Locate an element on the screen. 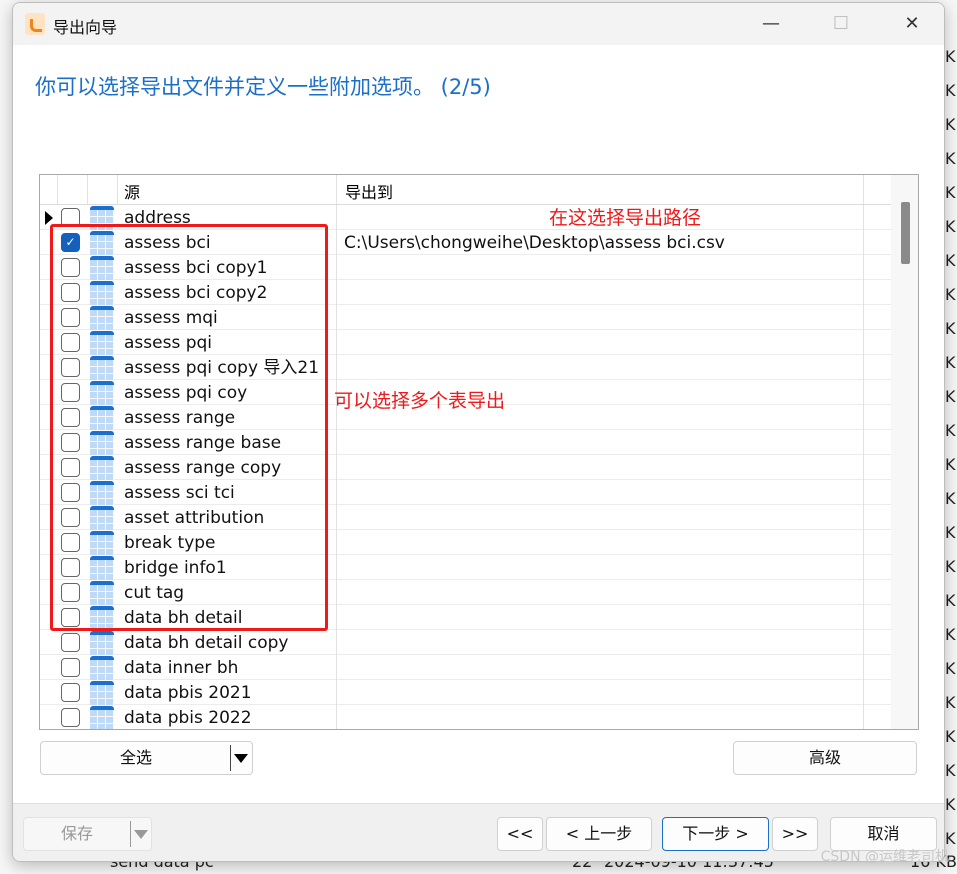 This screenshot has width=957, height=874. previous-button: < 上一步 is located at coordinates (599, 834).